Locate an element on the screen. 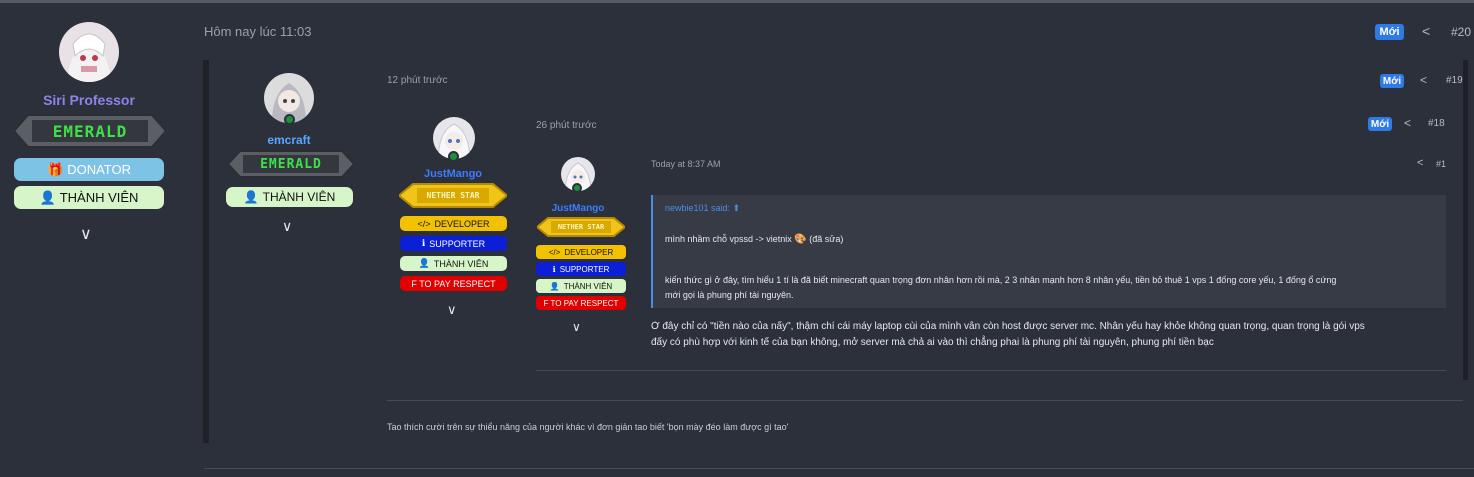 The height and width of the screenshot is (477, 1474). post-timestamp: Hôm nay lúc 11:03 is located at coordinates (257, 31).